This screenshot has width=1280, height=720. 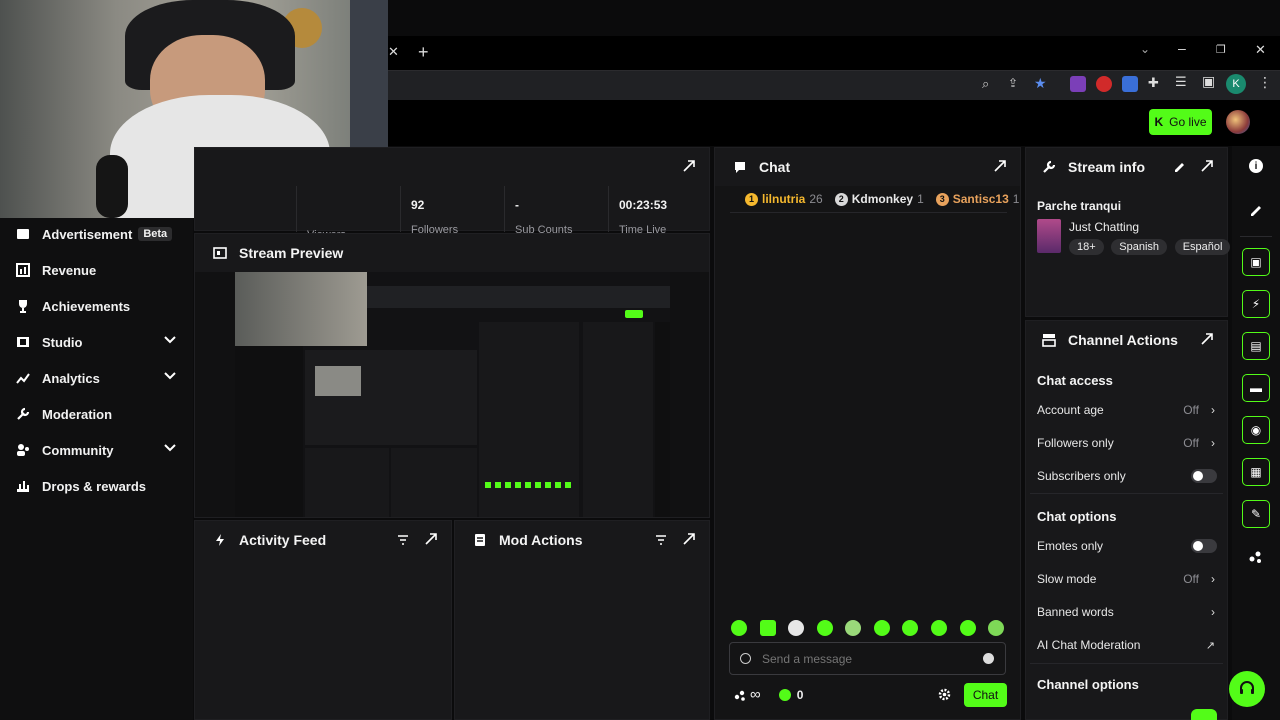 What do you see at coordinates (1204, 714) in the screenshot?
I see `channel-option-toggle` at bounding box center [1204, 714].